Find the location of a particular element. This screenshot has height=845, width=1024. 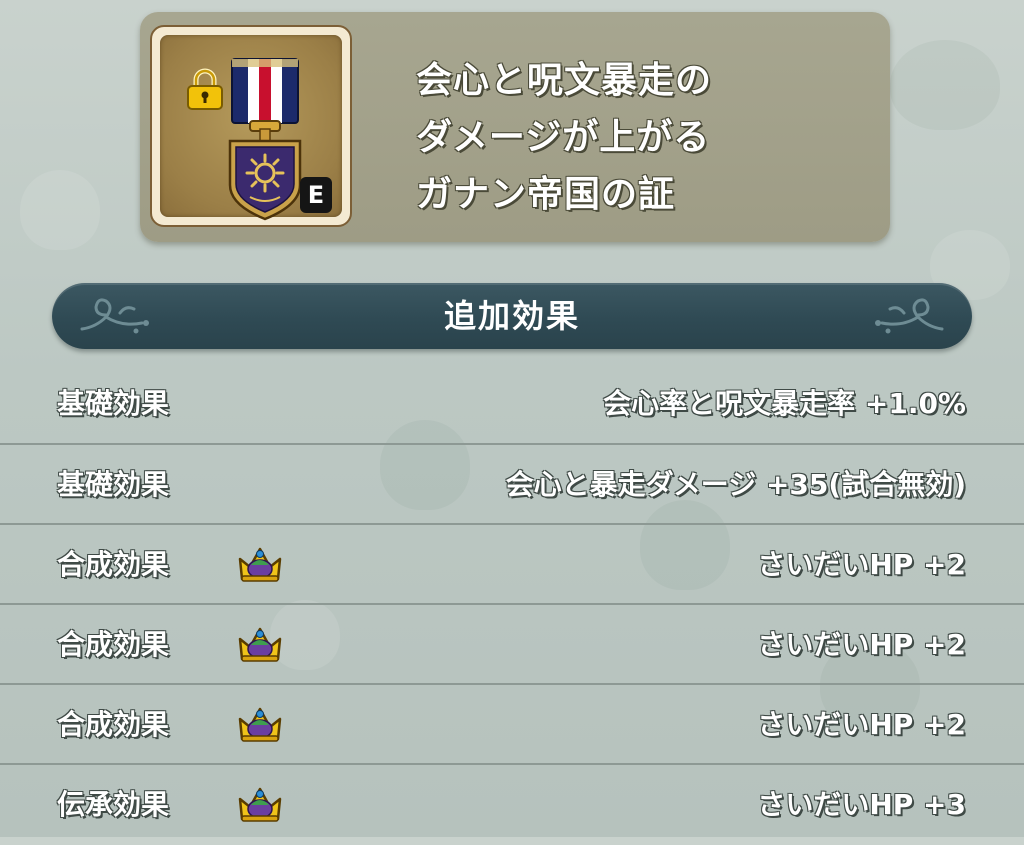

item-name-line: 会心と呪文暴走の is located at coordinates (564, 80).